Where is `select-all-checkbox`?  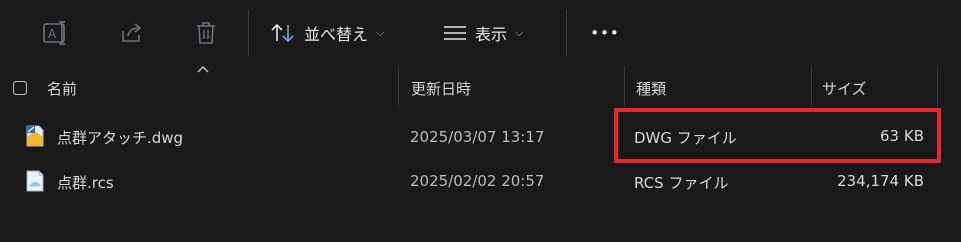 select-all-checkbox is located at coordinates (20, 88).